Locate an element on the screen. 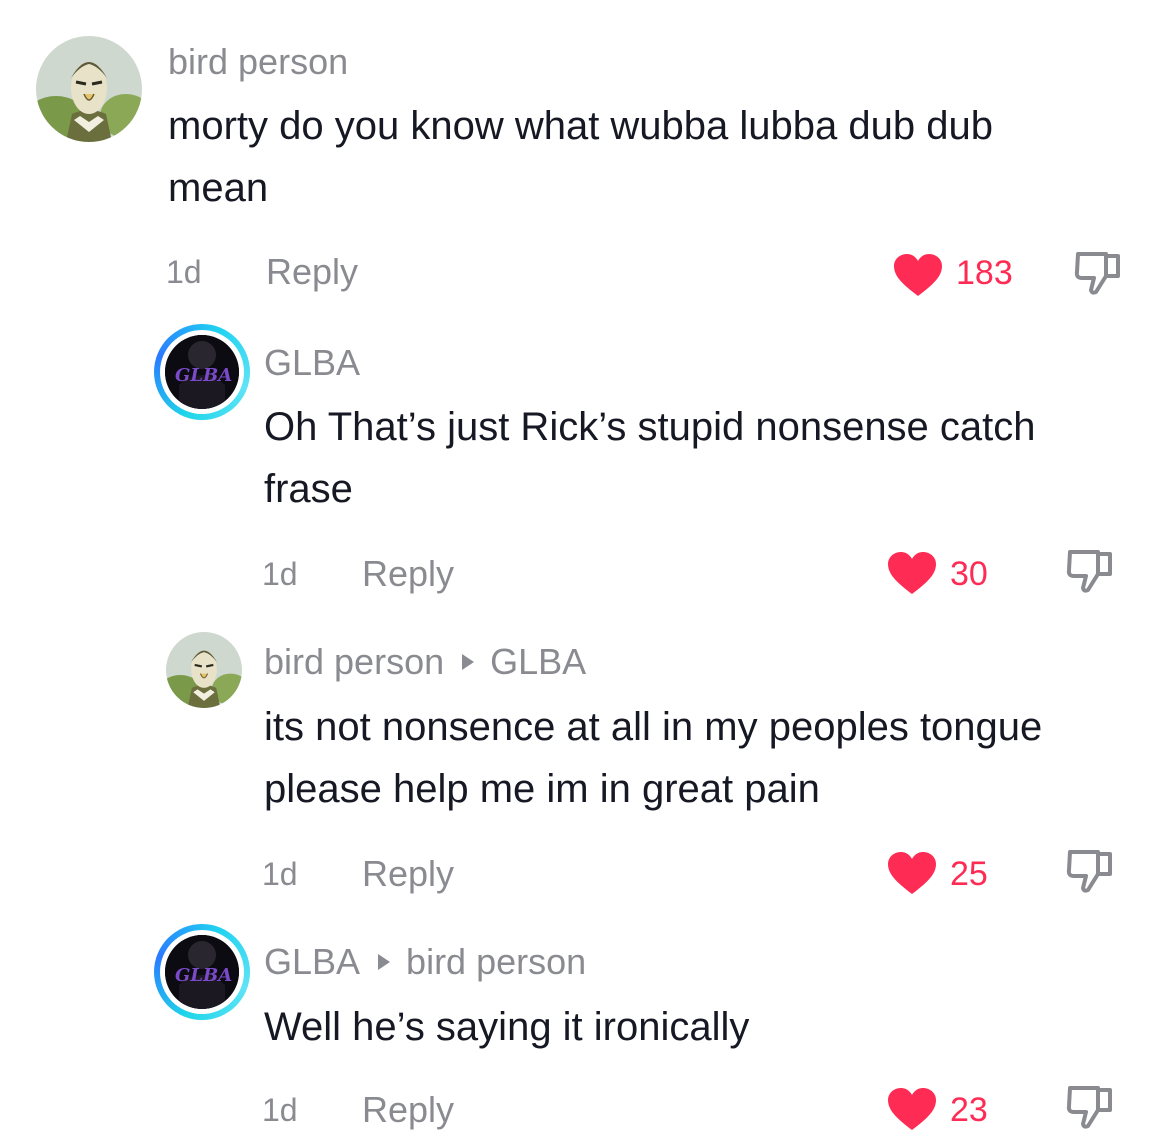  comment-text: Well he’s saying it ironically is located at coordinates (507, 1027).